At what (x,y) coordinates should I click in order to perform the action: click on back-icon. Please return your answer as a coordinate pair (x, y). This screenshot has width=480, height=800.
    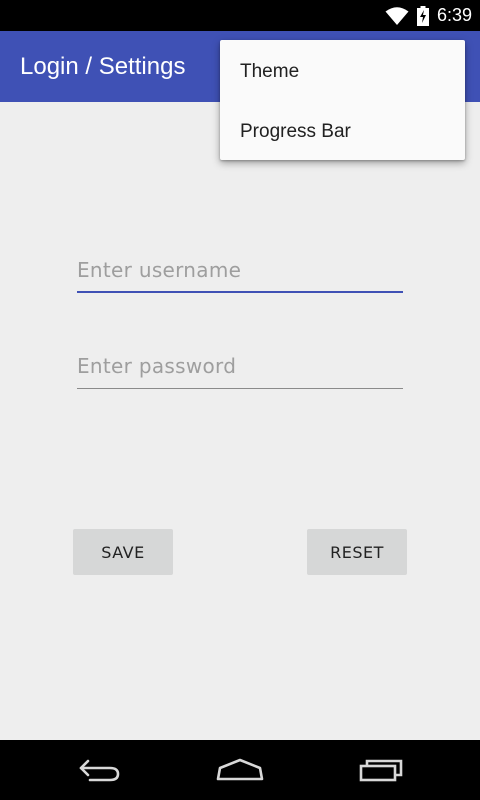
    Looking at the image, I should click on (99, 770).